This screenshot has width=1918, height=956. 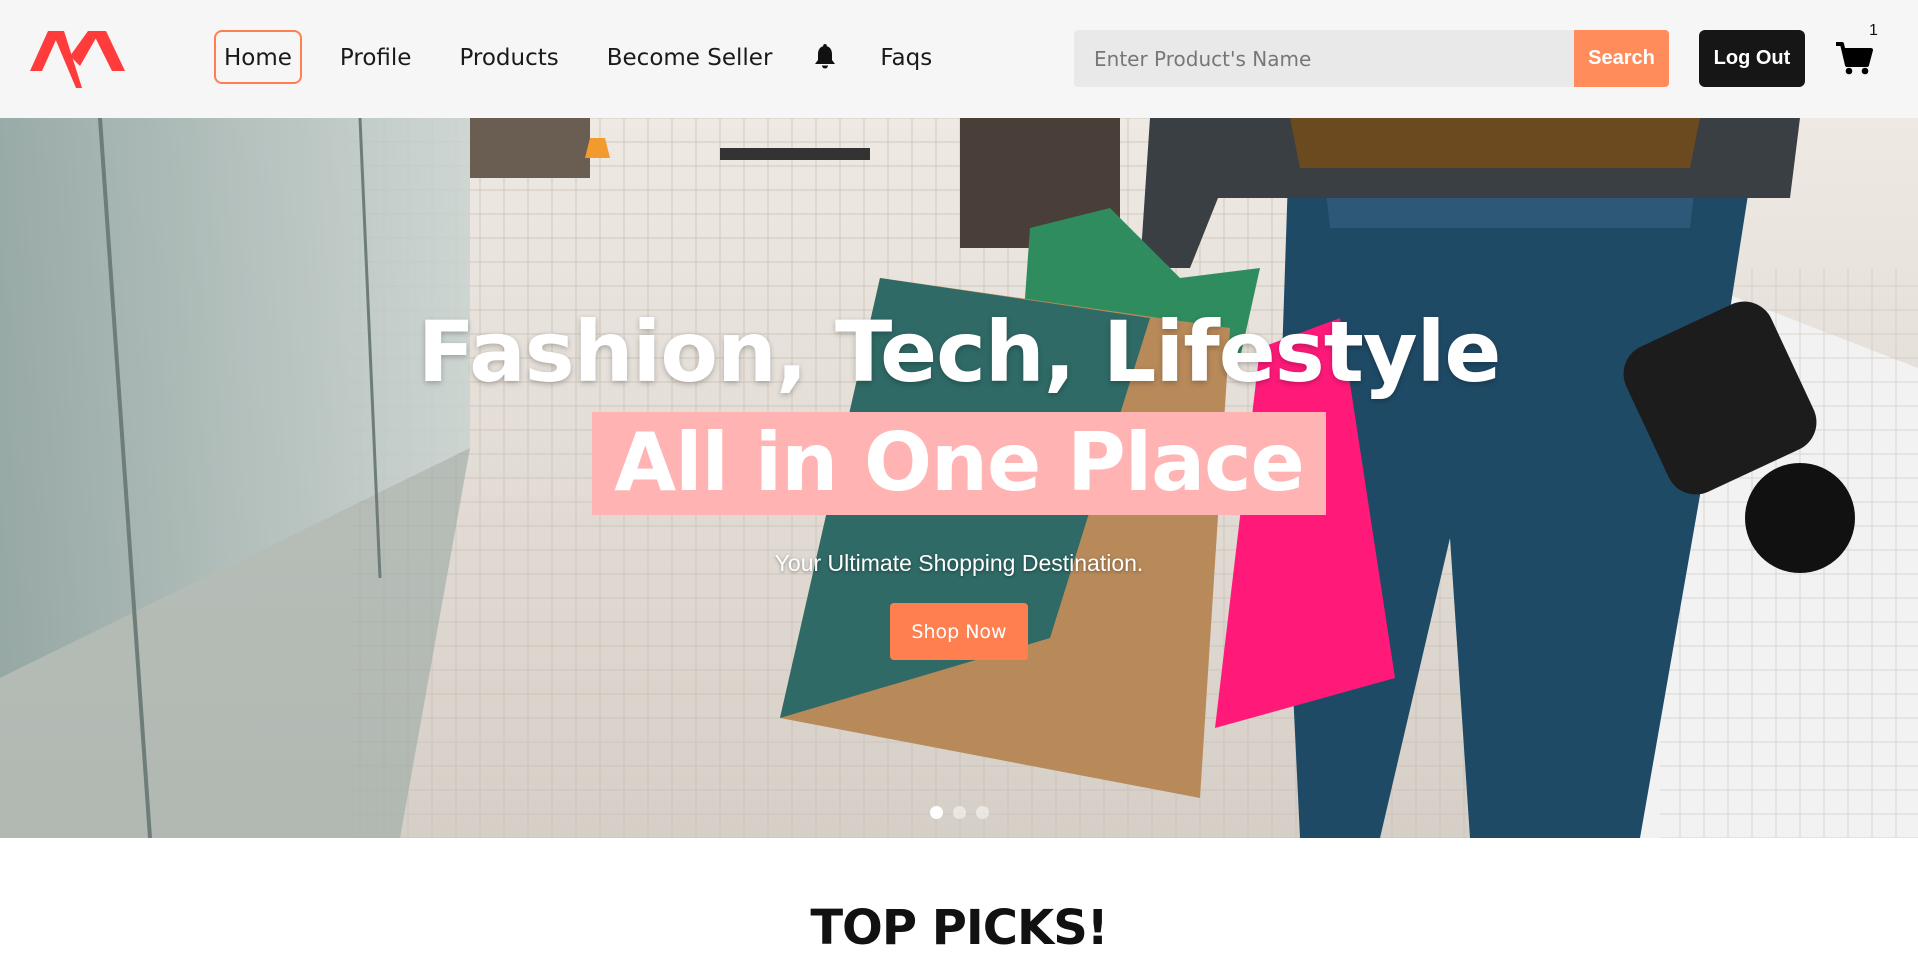 What do you see at coordinates (959, 631) in the screenshot?
I see `shop-now-button: Shop Now` at bounding box center [959, 631].